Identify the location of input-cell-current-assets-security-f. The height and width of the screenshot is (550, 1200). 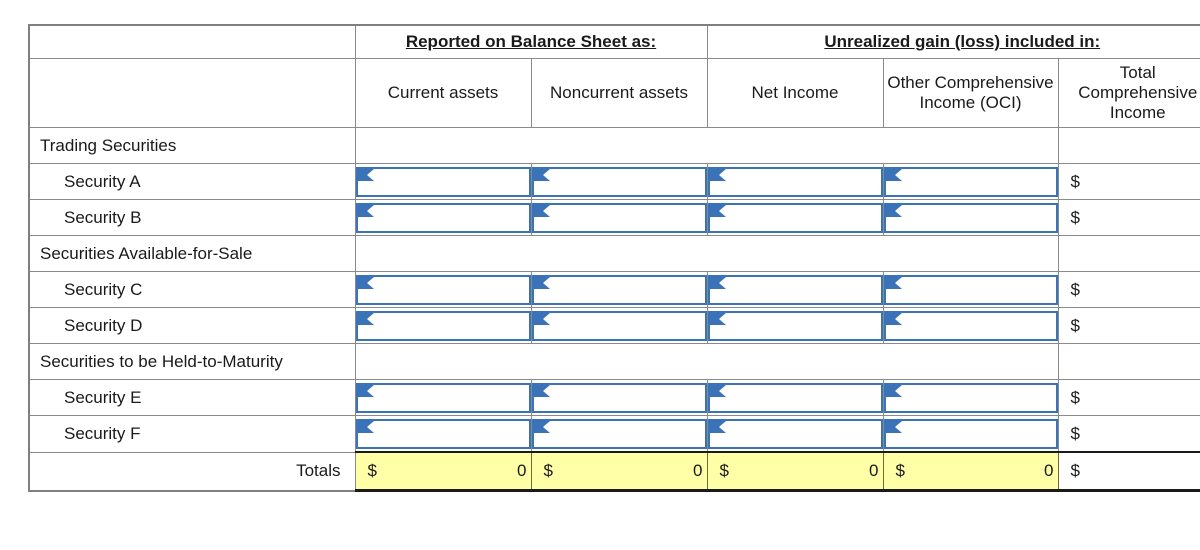
(443, 434).